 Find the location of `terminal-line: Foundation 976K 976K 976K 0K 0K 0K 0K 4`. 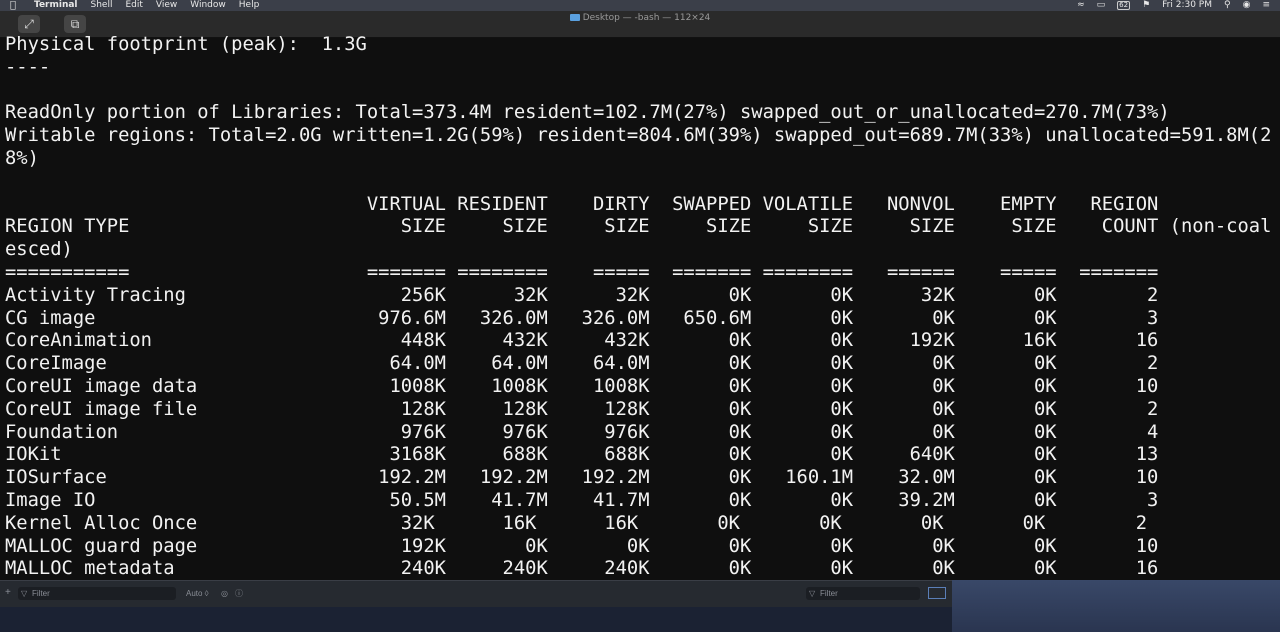

terminal-line: Foundation 976K 976K 976K 0K 0K 0K 0K 4 is located at coordinates (582, 432).